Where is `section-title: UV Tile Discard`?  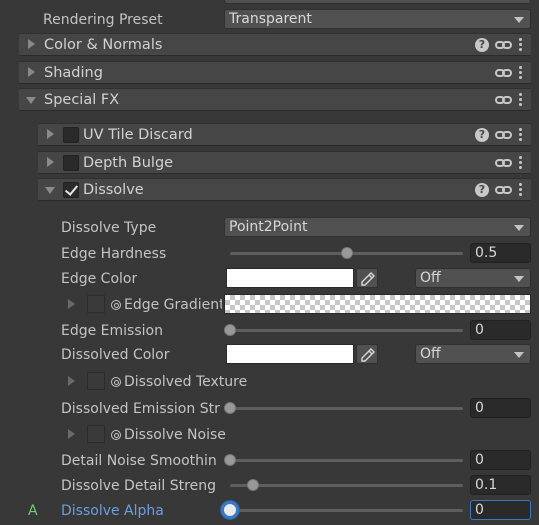 section-title: UV Tile Discard is located at coordinates (138, 135).